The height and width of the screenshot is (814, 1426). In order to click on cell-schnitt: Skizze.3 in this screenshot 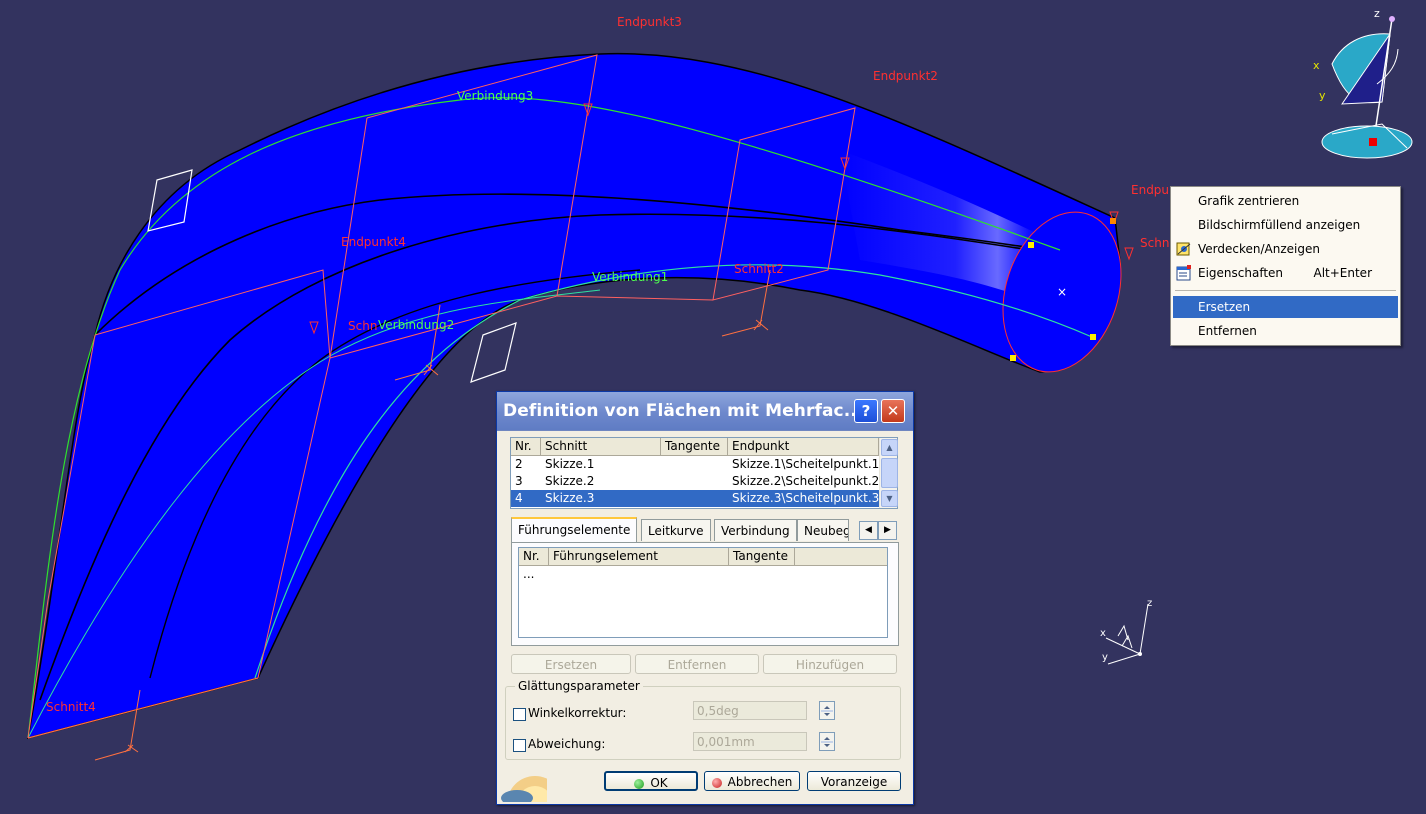, I will do `click(570, 498)`.